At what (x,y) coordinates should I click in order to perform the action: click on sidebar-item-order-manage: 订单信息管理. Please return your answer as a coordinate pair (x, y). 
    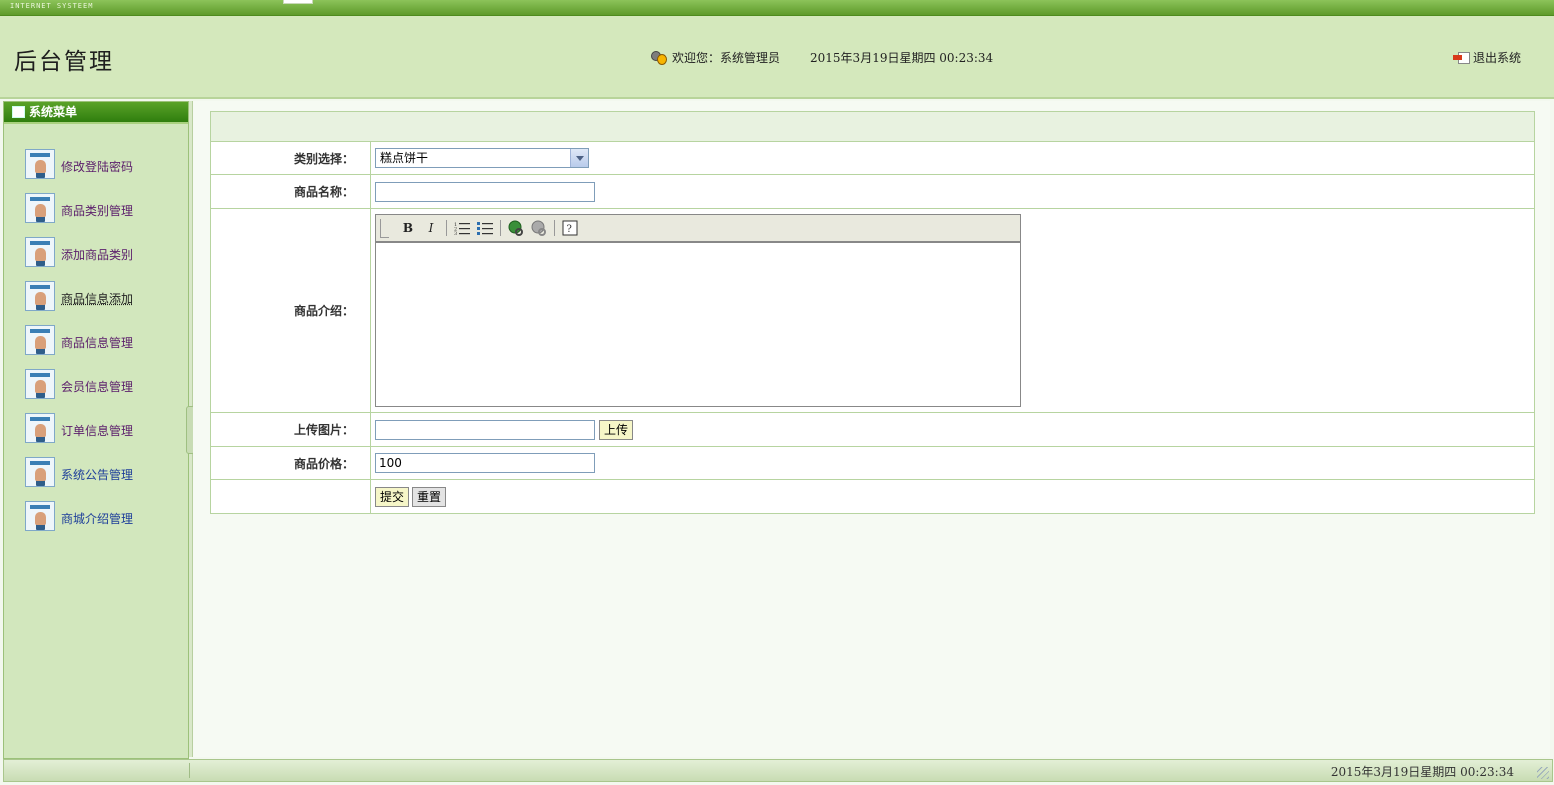
    Looking at the image, I should click on (96, 430).